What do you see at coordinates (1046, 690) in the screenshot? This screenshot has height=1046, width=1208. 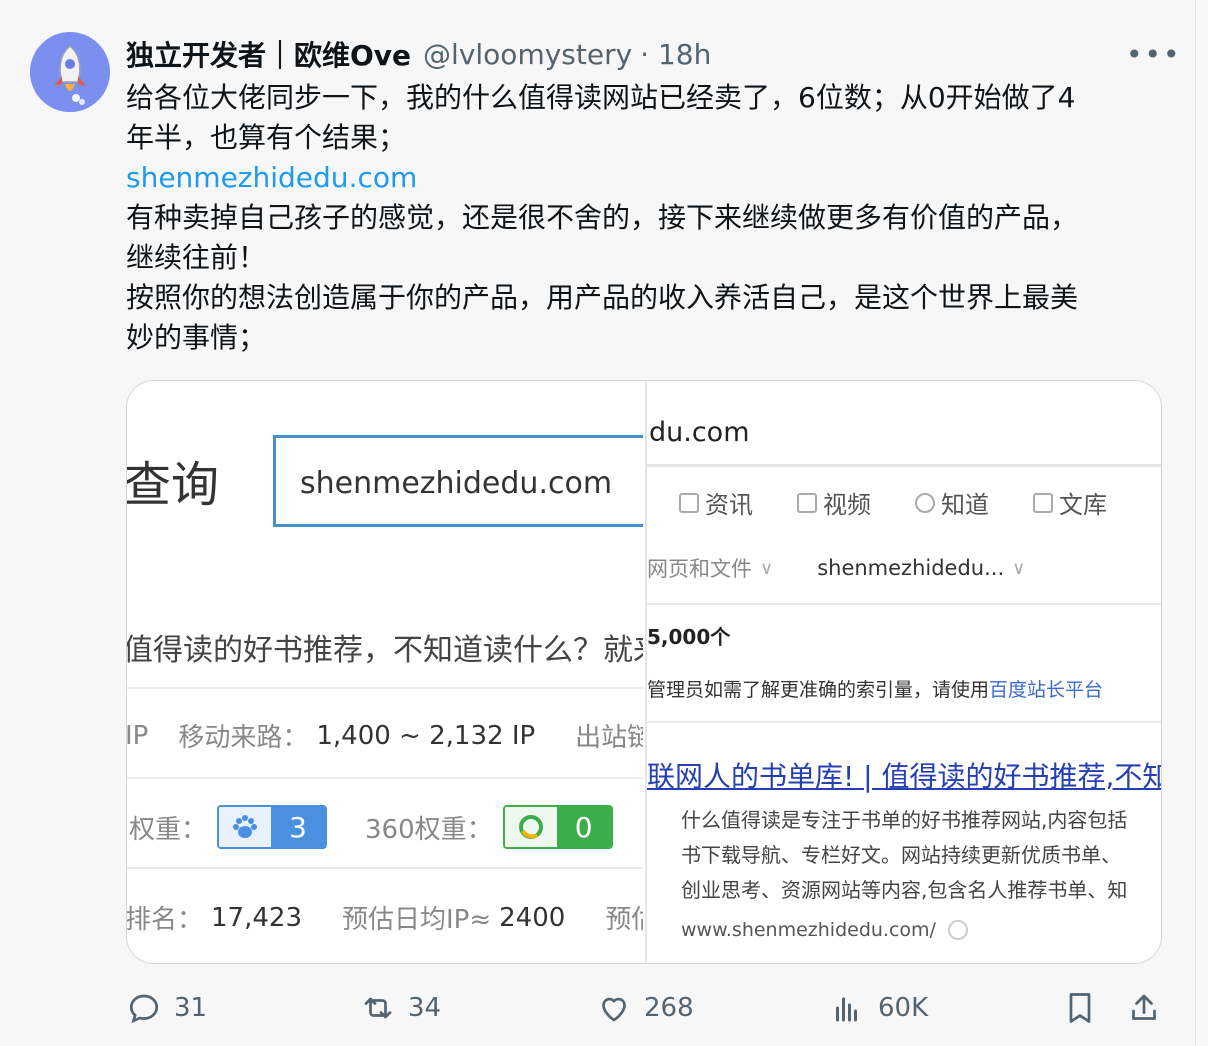 I see `webmaster-link: 百度站长平台` at bounding box center [1046, 690].